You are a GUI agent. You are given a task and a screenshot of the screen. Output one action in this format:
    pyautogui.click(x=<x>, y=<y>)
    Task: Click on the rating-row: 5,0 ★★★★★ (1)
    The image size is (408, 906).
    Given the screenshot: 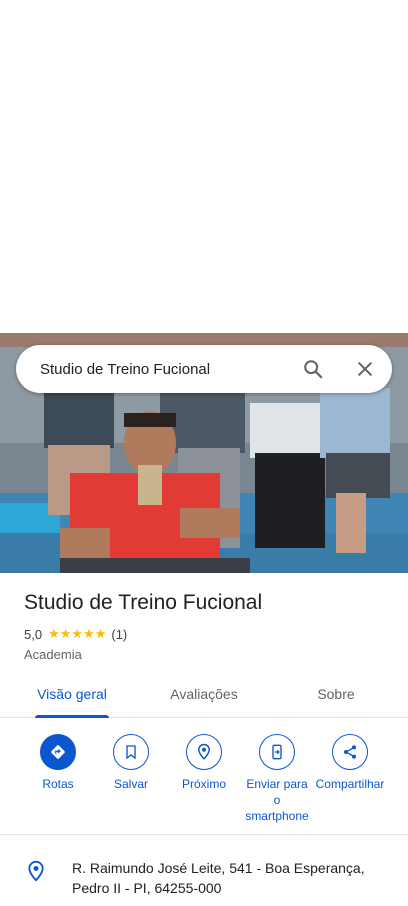 What is the action you would take?
    pyautogui.click(x=75, y=634)
    